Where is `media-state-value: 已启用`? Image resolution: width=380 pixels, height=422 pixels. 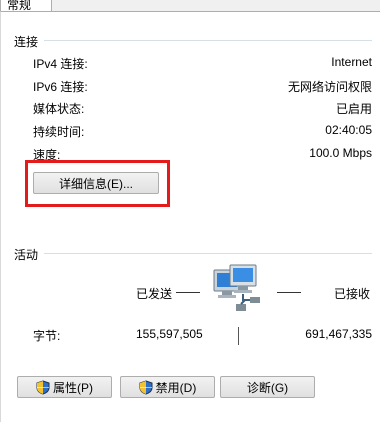
media-state-value: 已启用 is located at coordinates (353, 109).